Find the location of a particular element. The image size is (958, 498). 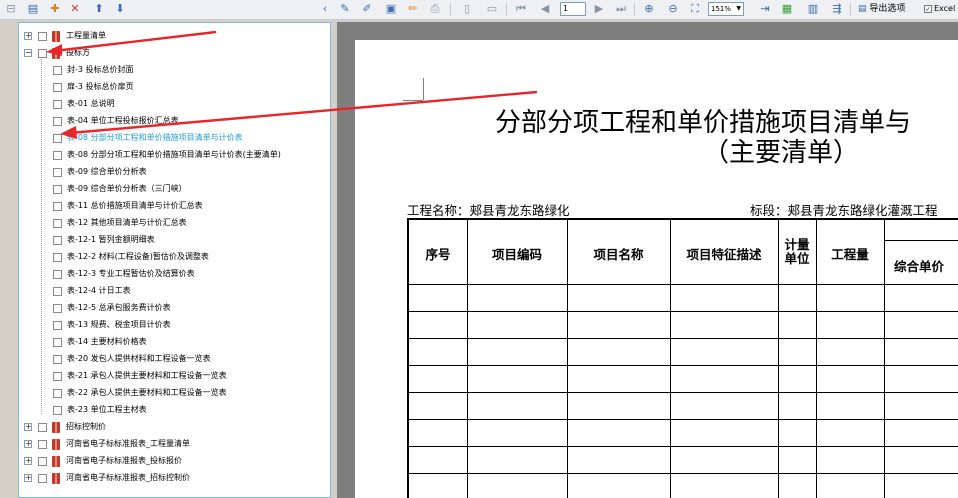

tree-item: 表-11 总价措施项目清单与计价汇总表 is located at coordinates (174, 206).